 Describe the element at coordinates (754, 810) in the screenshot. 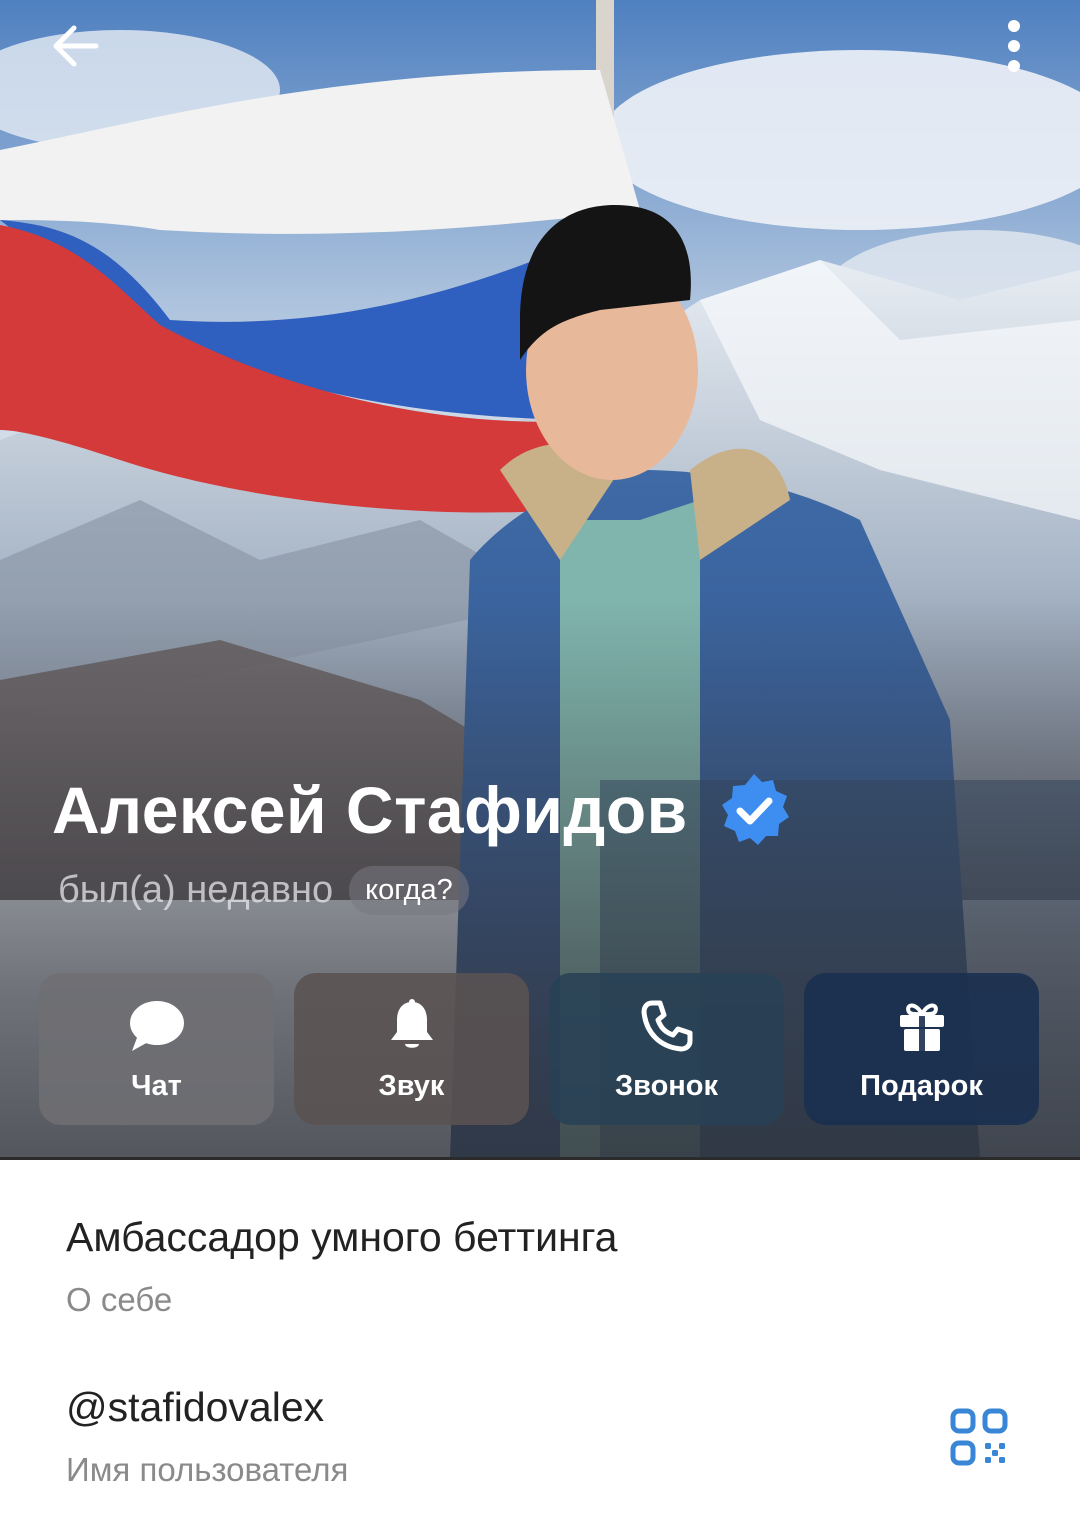

I see `verified-badge-icon` at that location.